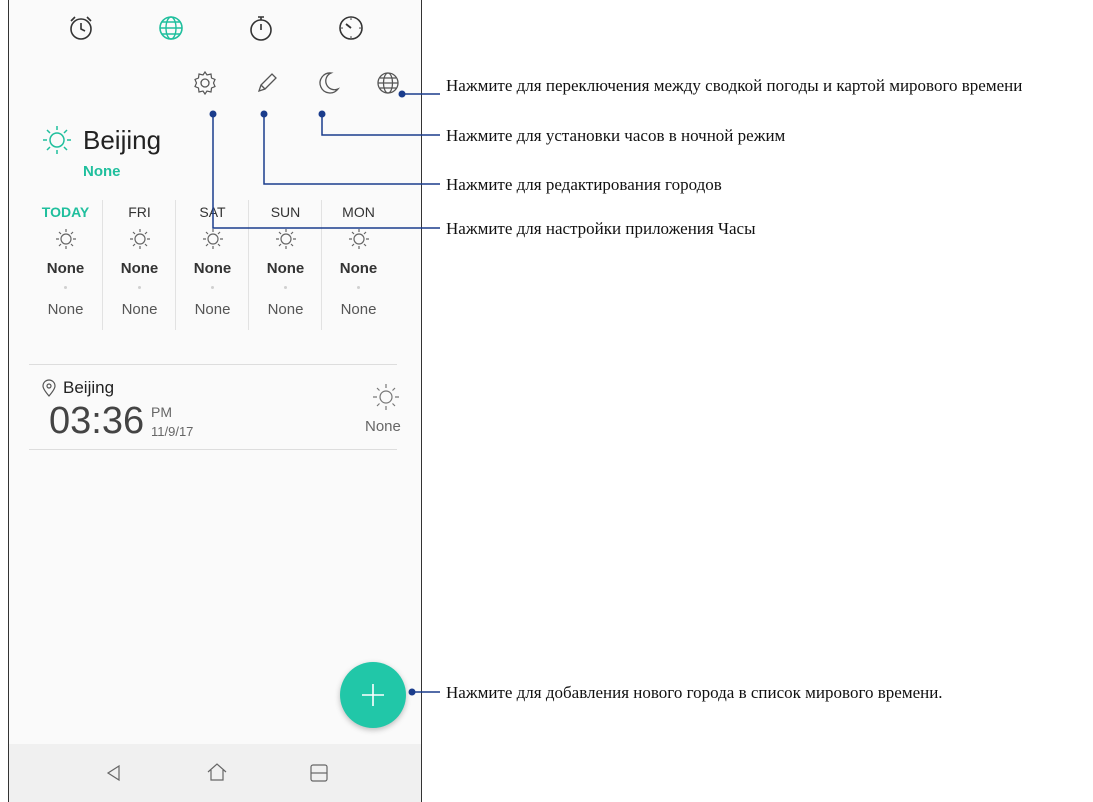  Describe the element at coordinates (601, 228) in the screenshot. I see `callout-settings: Нажмите для настройки приложения Часы` at that location.